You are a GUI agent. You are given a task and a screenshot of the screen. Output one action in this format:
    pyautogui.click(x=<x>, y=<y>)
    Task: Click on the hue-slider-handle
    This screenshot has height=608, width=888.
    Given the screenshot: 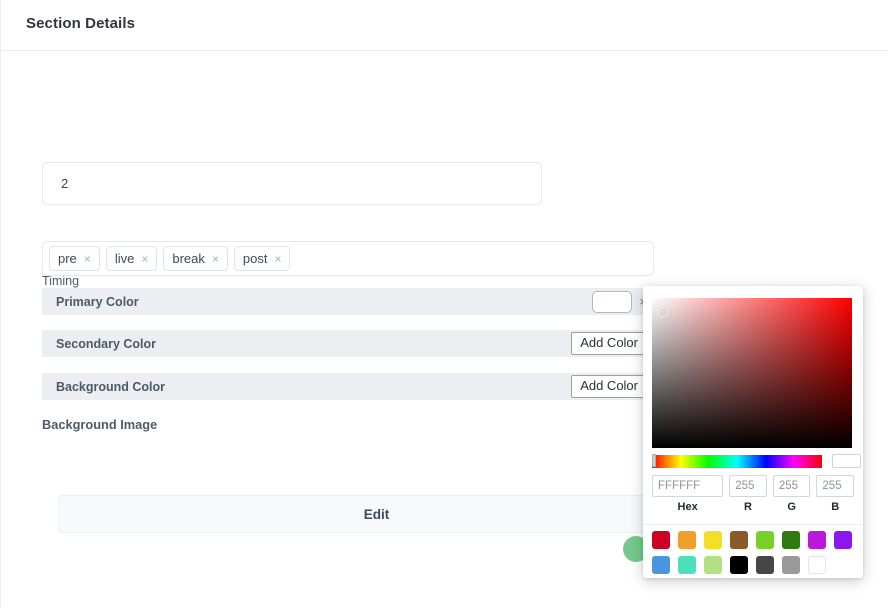 What is the action you would take?
    pyautogui.click(x=654, y=460)
    